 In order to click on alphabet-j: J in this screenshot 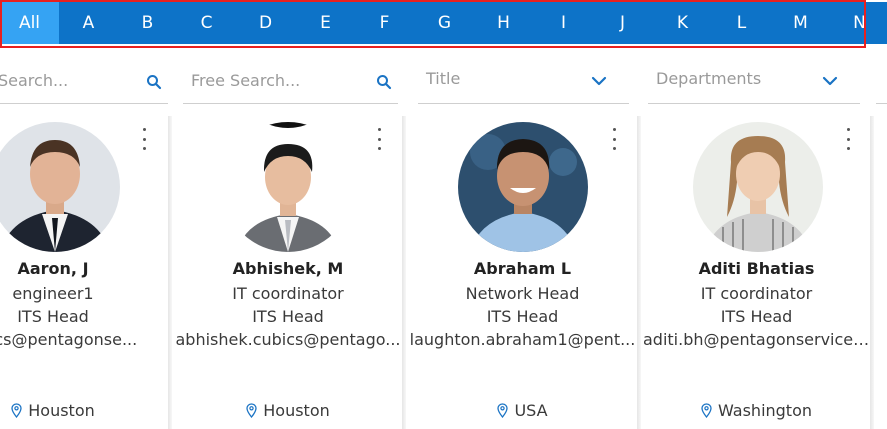, I will do `click(622, 23)`.